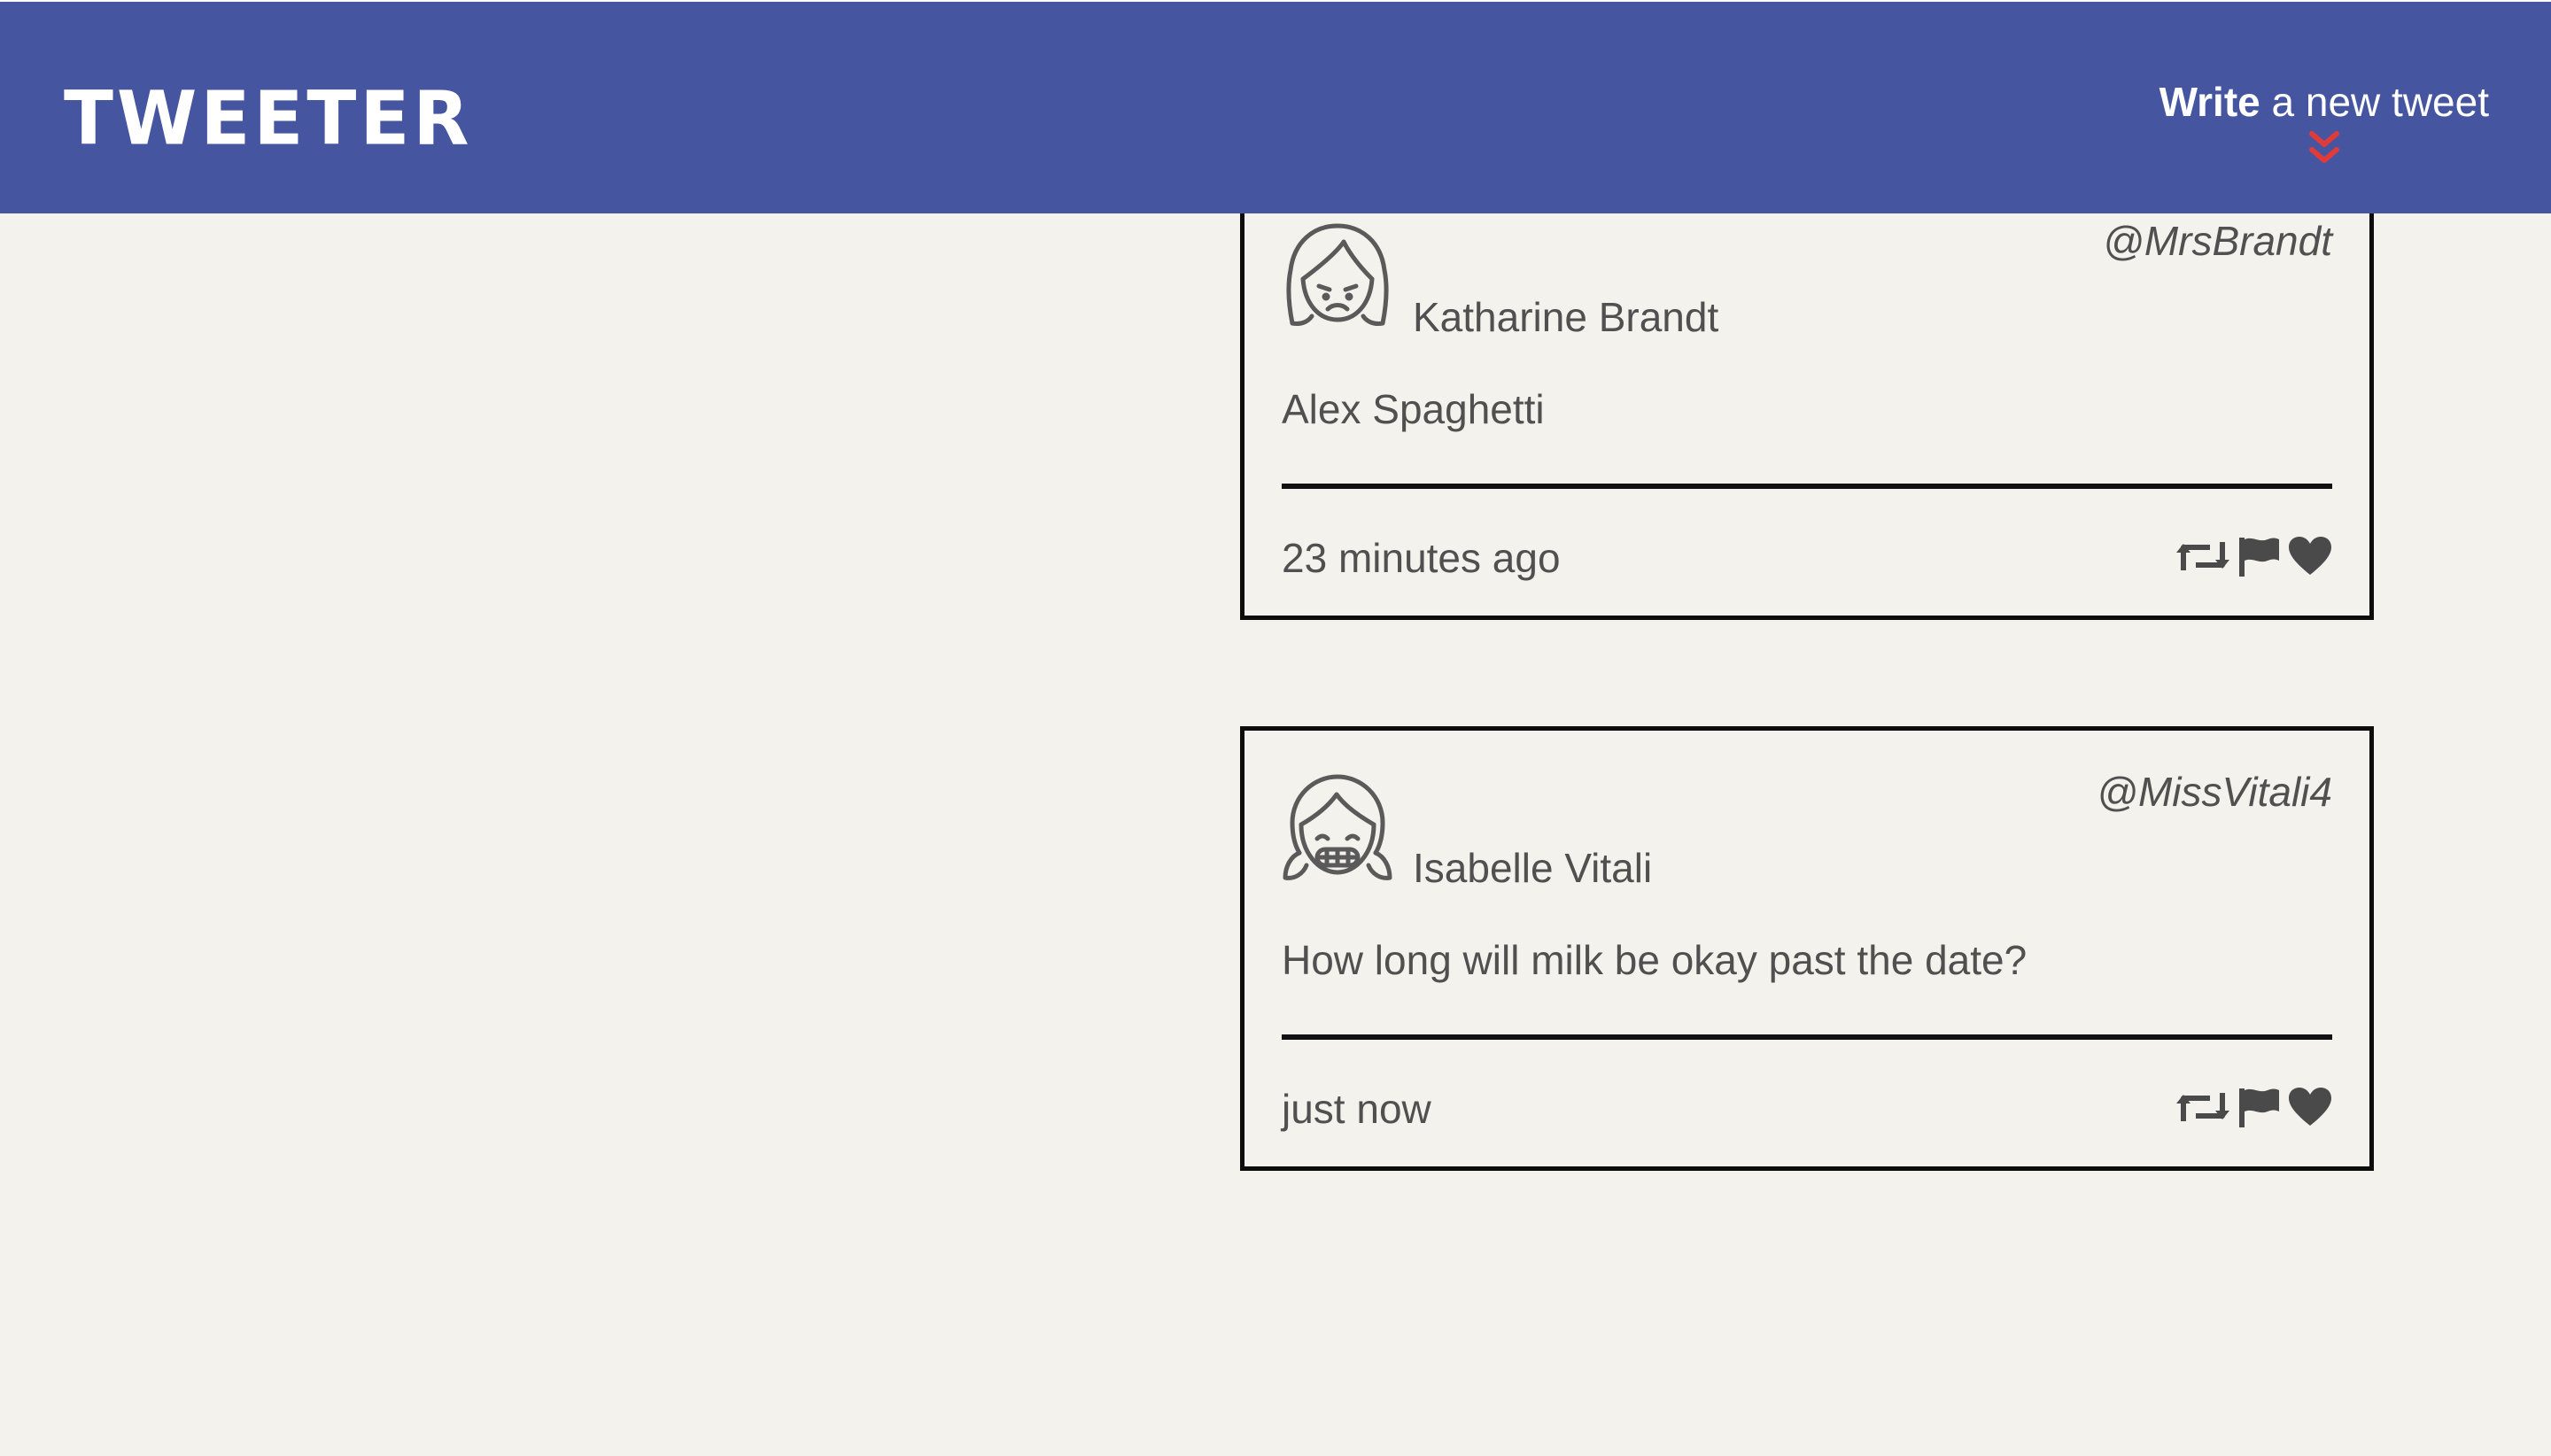  I want to click on compose-label-strong: Write, so click(2209, 102).